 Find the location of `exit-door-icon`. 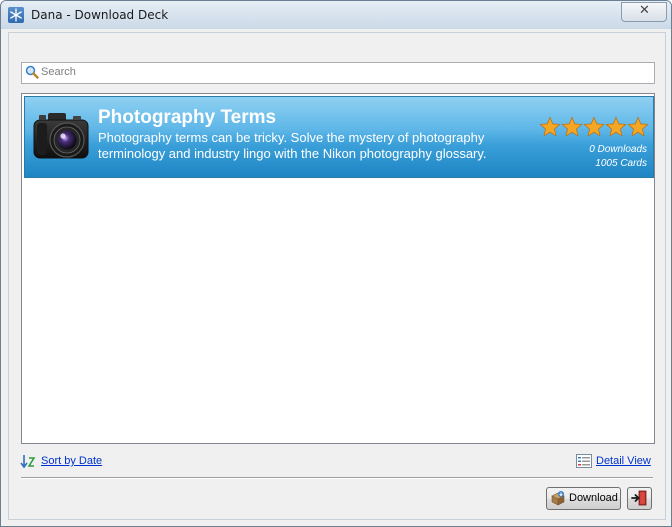

exit-door-icon is located at coordinates (639, 498).